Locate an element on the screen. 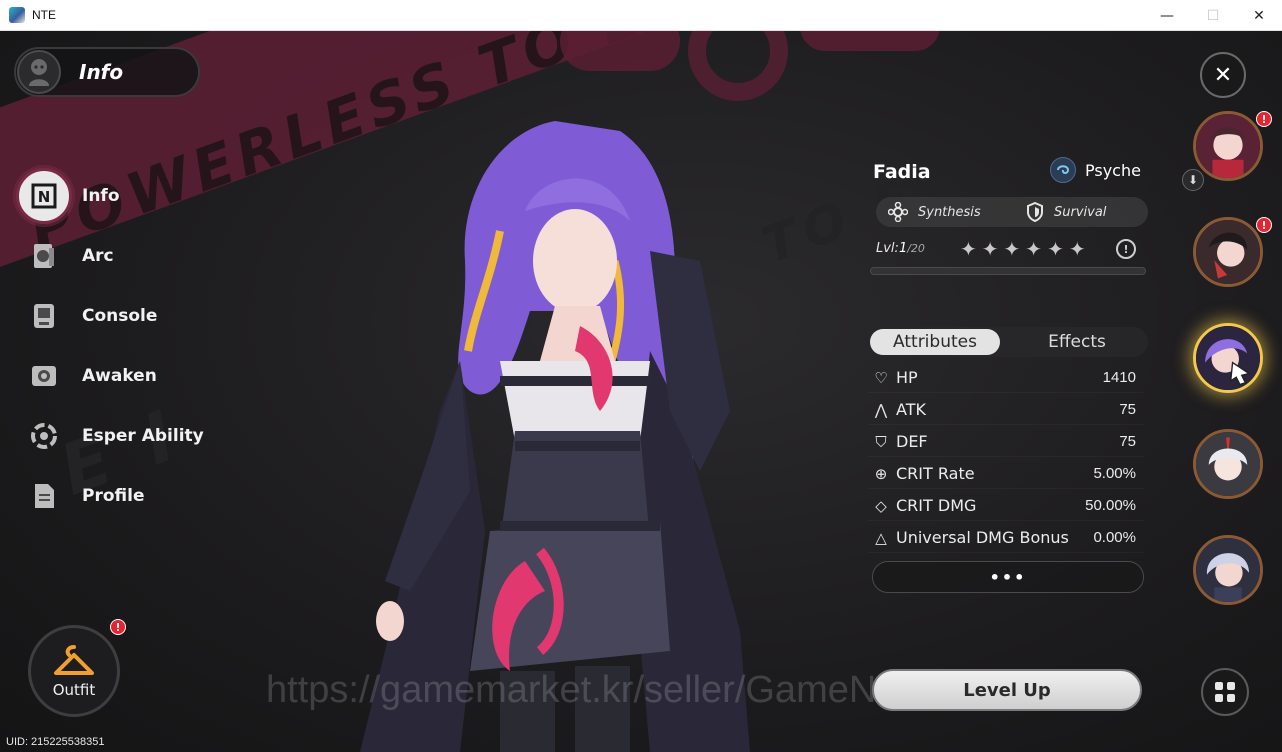 This screenshot has width=1282, height=752. attribute-value: 1410 is located at coordinates (1119, 377).